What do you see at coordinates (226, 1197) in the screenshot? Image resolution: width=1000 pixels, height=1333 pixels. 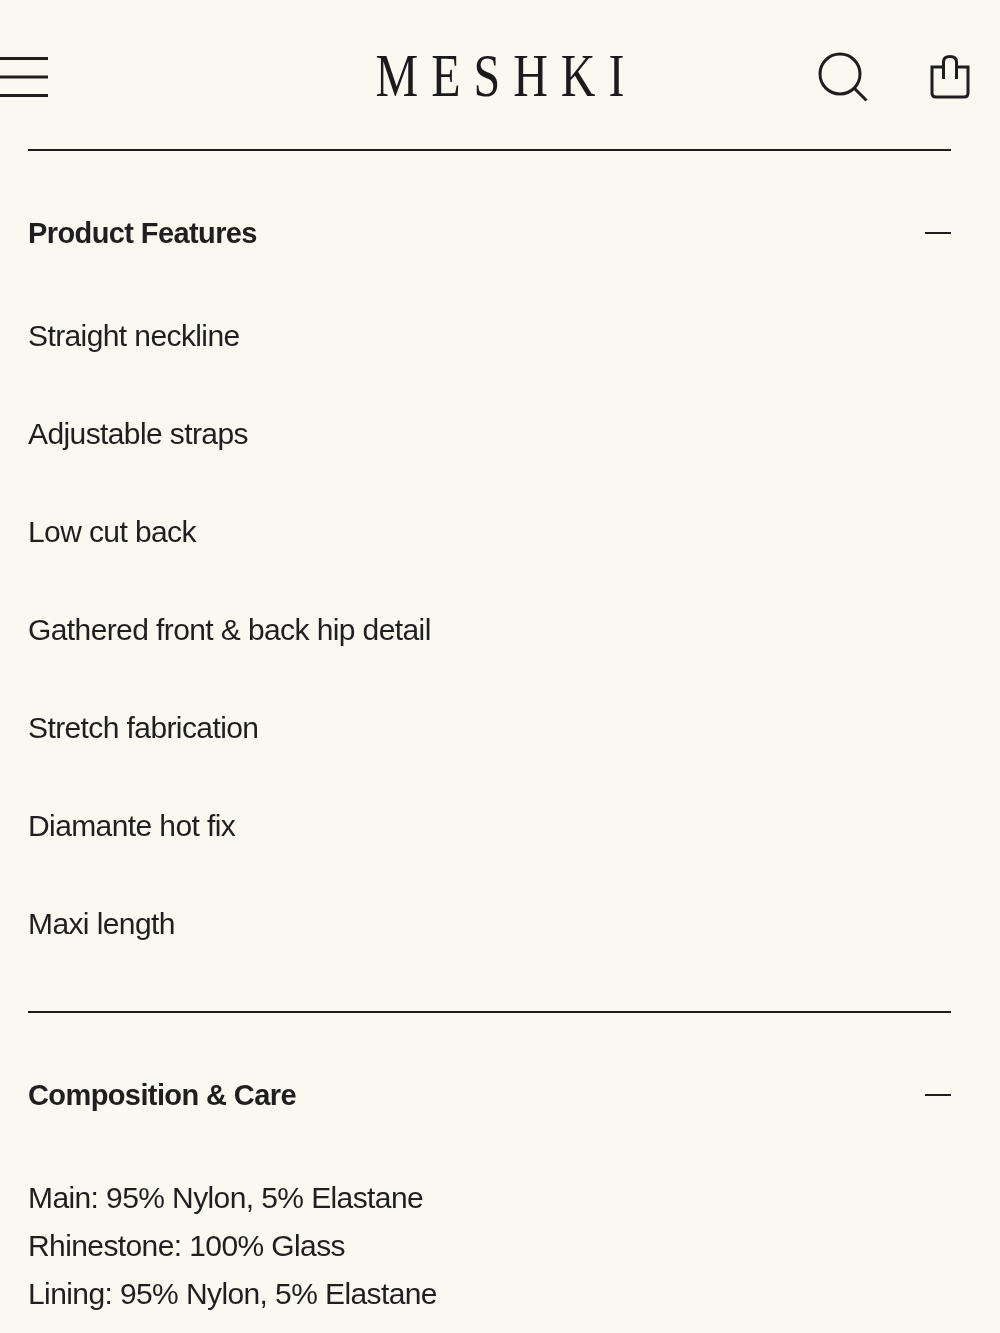 I see `composition-line: Main: 95% Nylon, 5% Elastane` at bounding box center [226, 1197].